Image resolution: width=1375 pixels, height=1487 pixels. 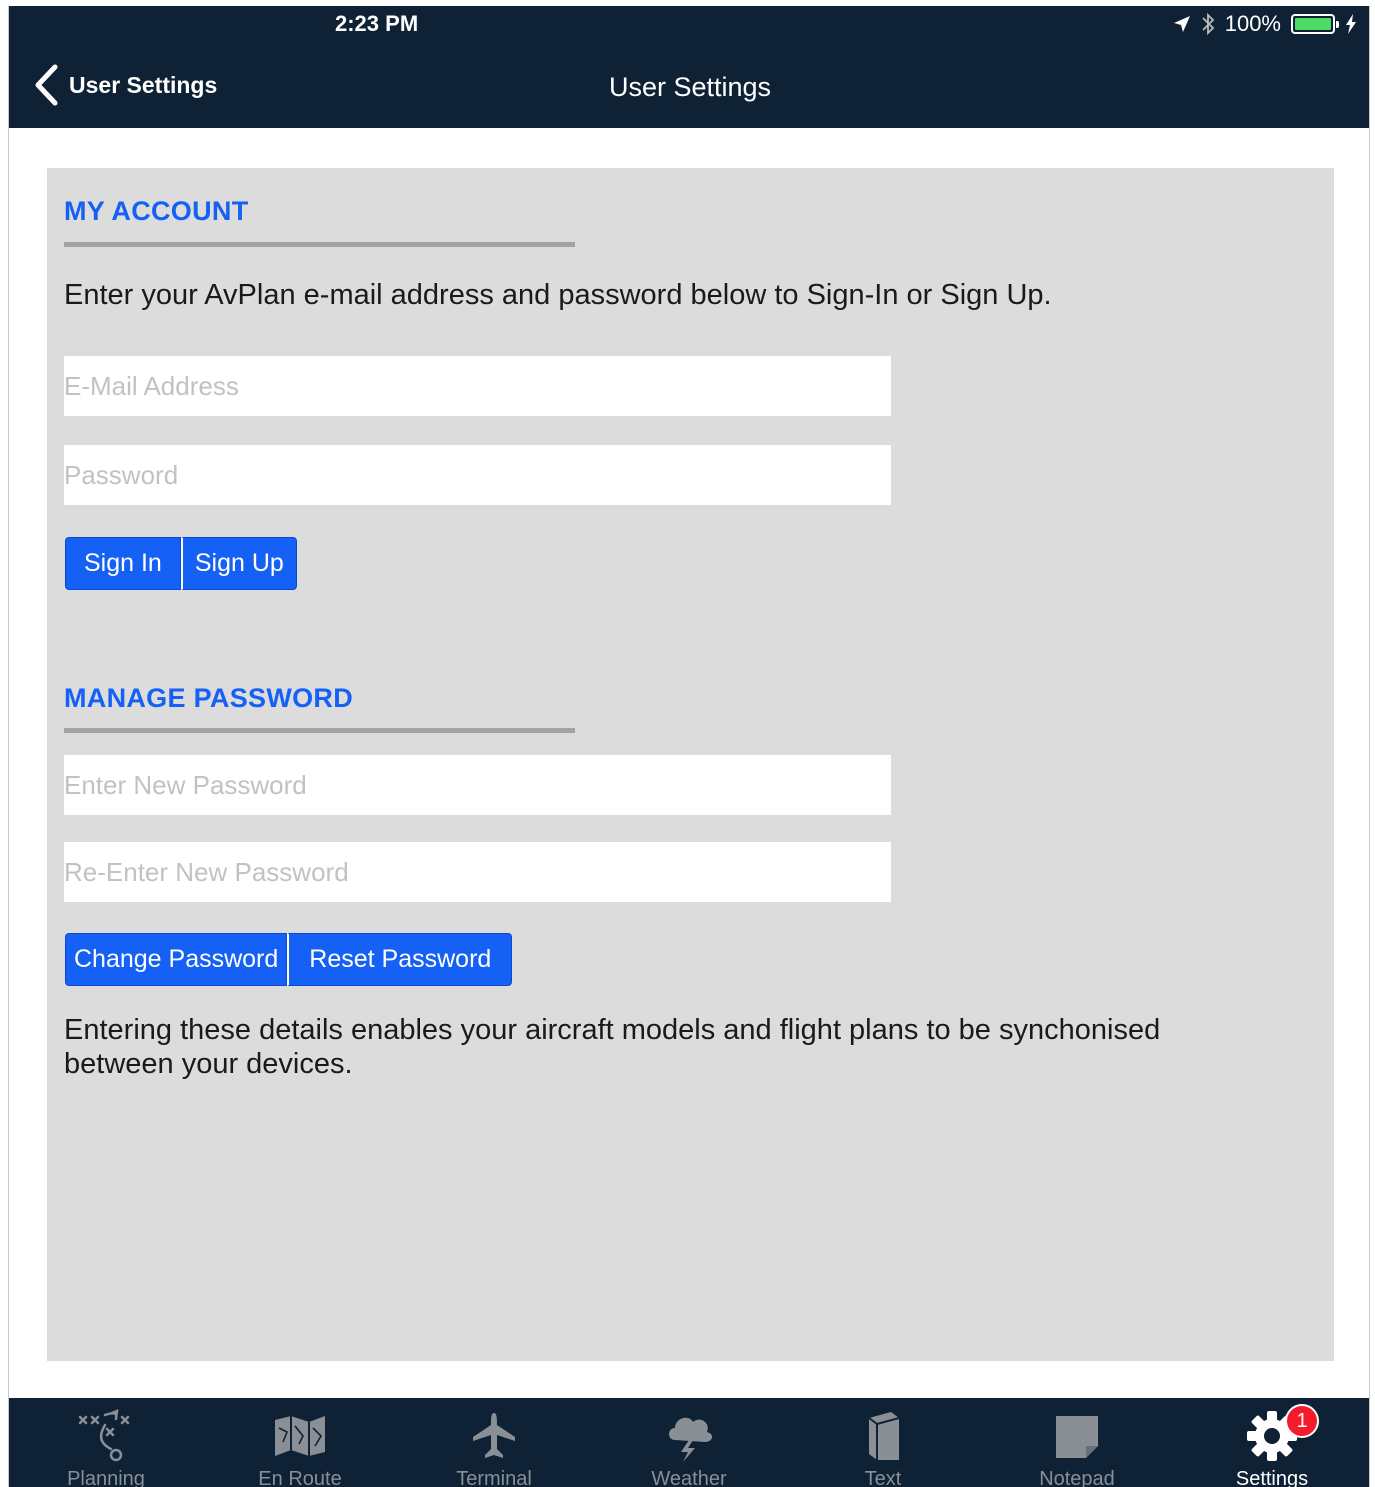 I want to click on email-field, so click(x=477, y=386).